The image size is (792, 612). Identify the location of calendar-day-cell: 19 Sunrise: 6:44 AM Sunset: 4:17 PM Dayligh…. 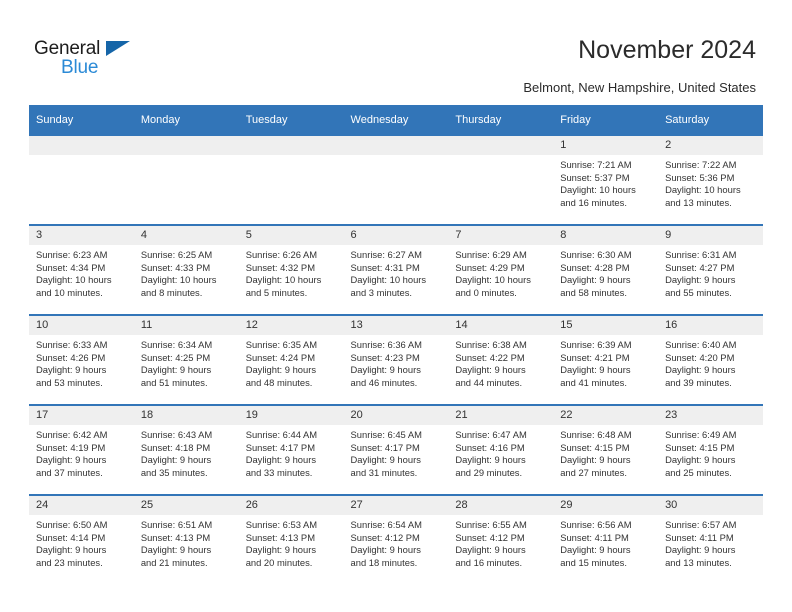
(291, 449).